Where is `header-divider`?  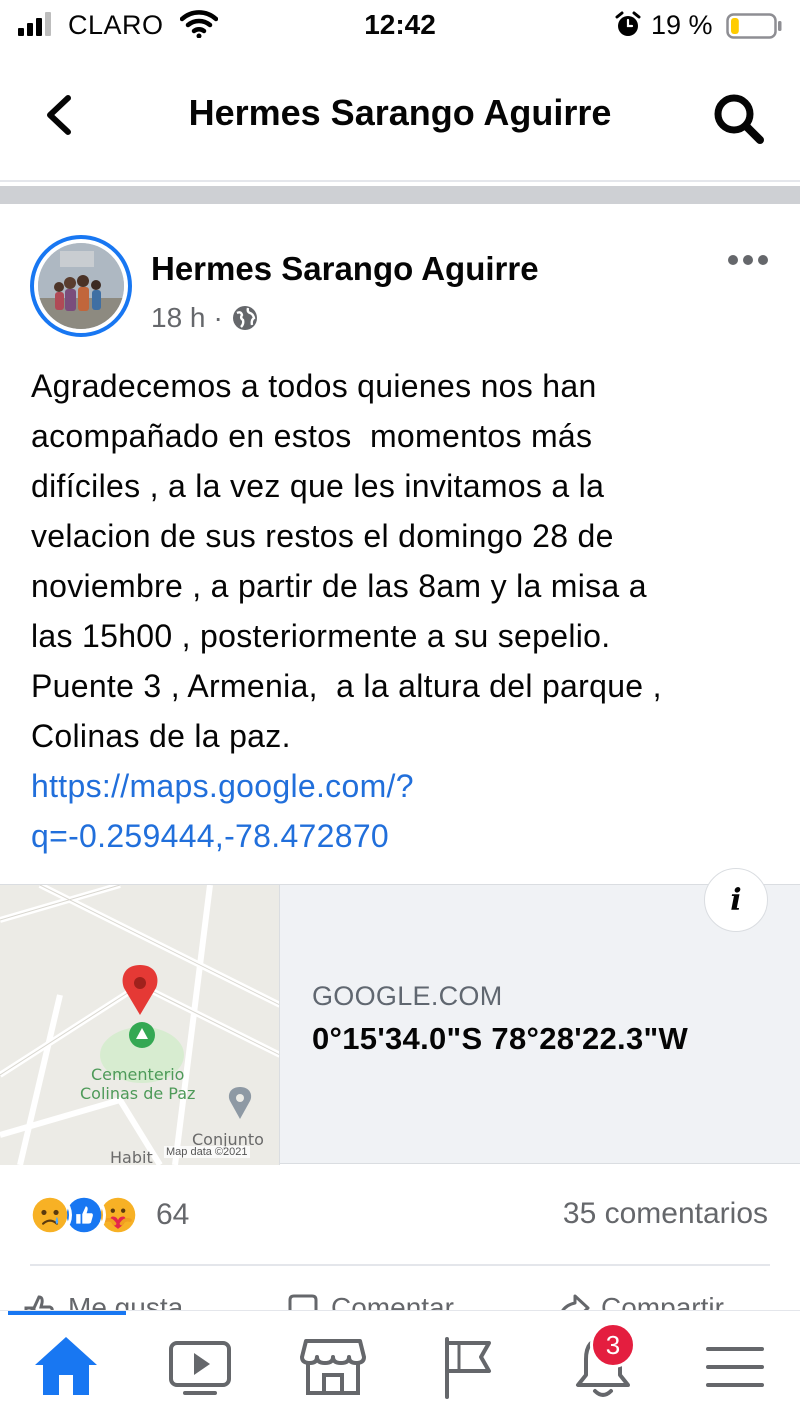
header-divider is located at coordinates (400, 181).